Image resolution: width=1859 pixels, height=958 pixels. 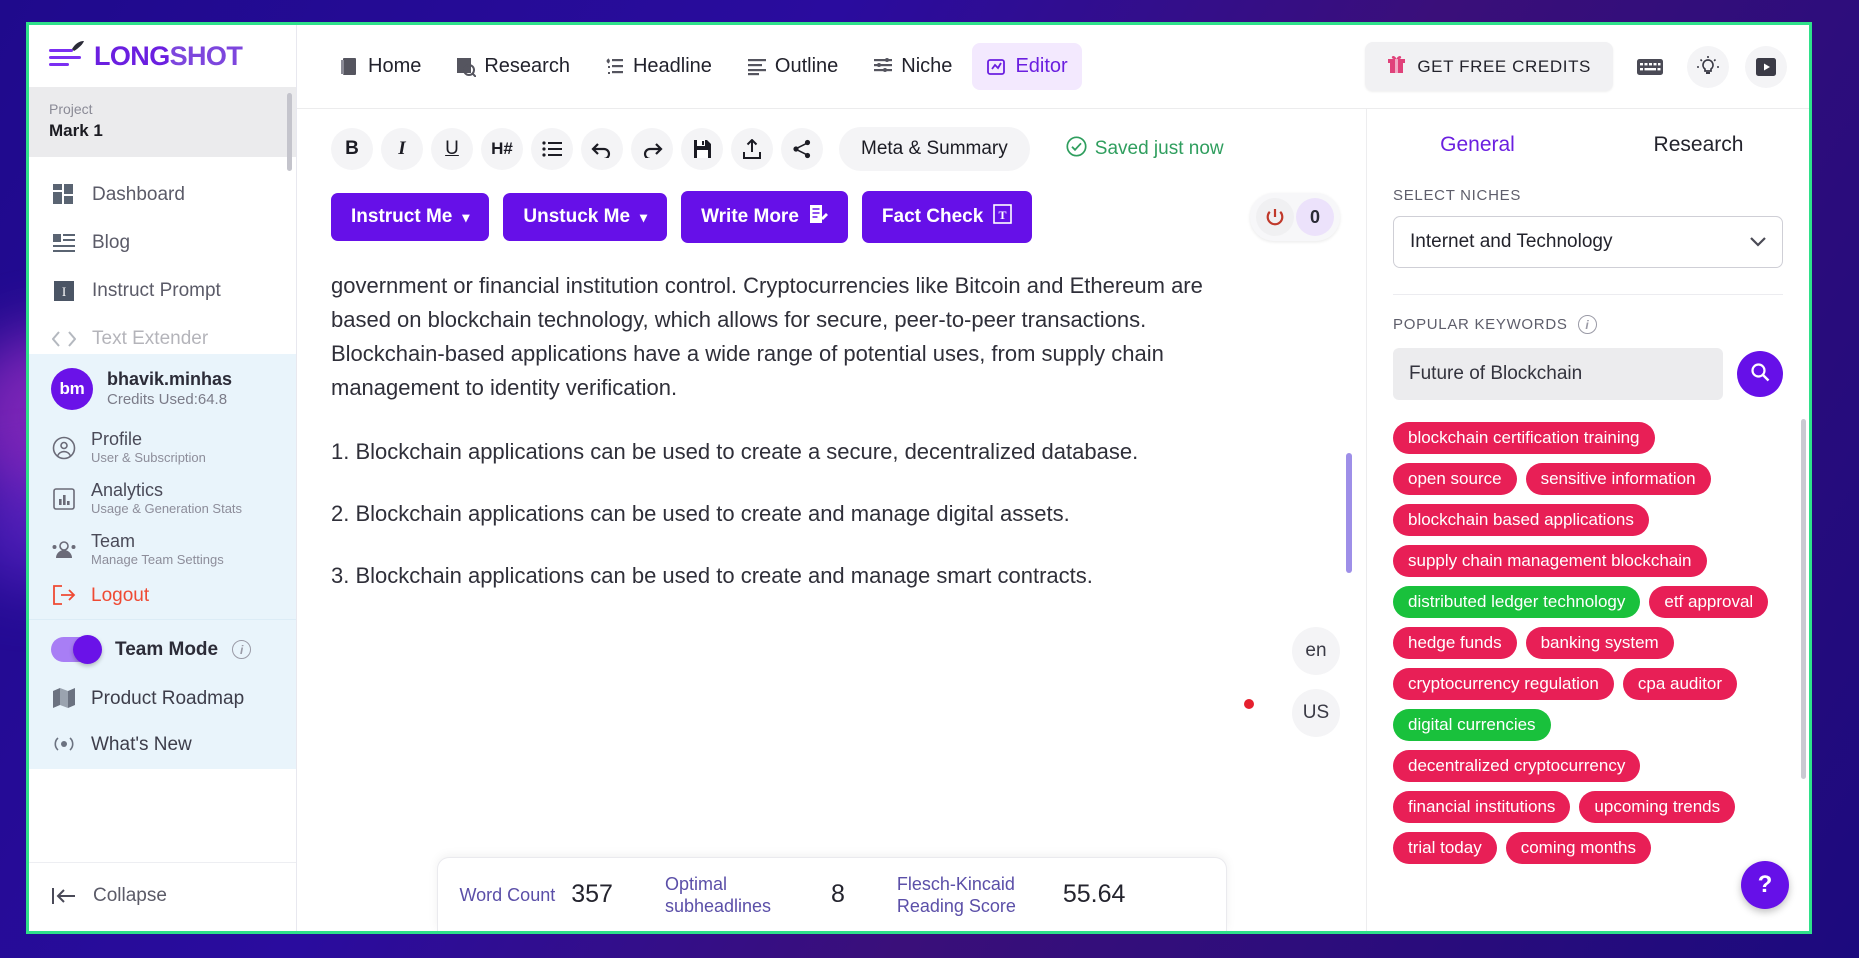 What do you see at coordinates (64, 698) in the screenshot?
I see `map-icon` at bounding box center [64, 698].